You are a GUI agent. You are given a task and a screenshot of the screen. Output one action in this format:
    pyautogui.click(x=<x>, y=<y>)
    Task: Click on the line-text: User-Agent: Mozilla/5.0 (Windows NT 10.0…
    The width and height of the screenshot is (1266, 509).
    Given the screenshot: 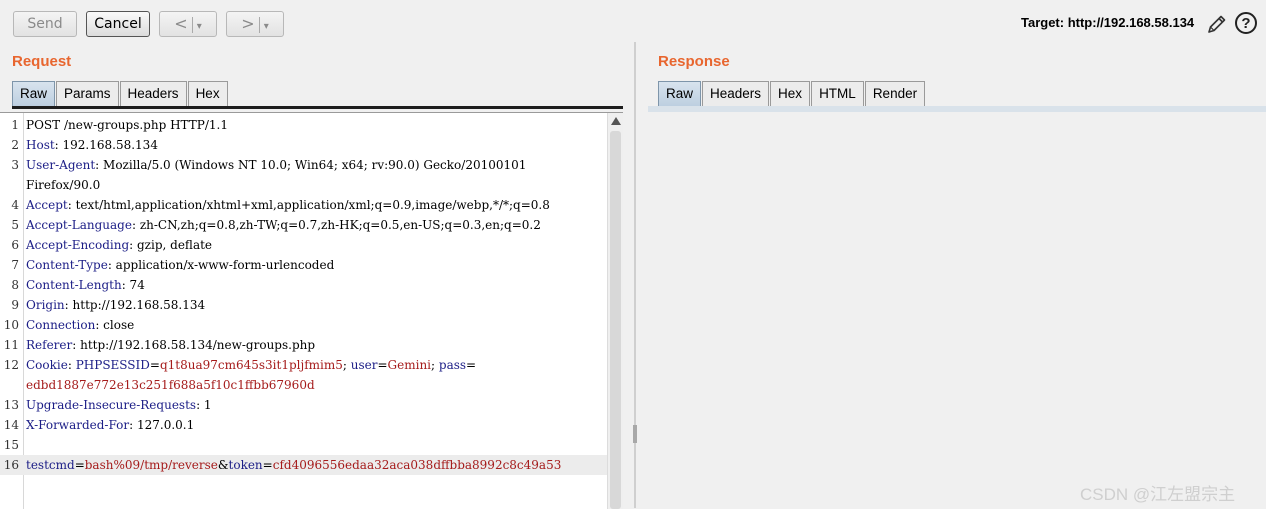 What is the action you would take?
    pyautogui.click(x=276, y=165)
    